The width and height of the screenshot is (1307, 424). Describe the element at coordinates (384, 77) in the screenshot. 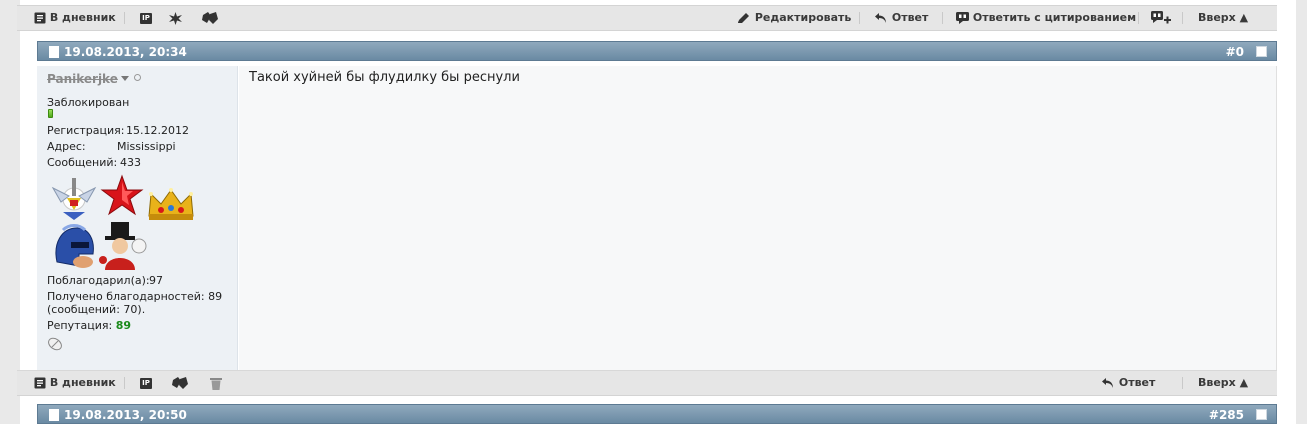

I see `post-message: Такой хуйней бы флудилку бы реснули` at that location.